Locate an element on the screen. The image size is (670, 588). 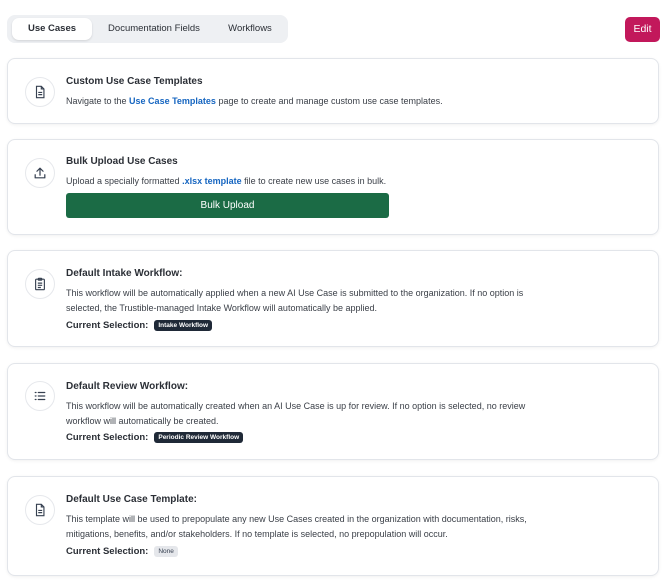
current-selection: Current Selection: None is located at coordinates (122, 551).